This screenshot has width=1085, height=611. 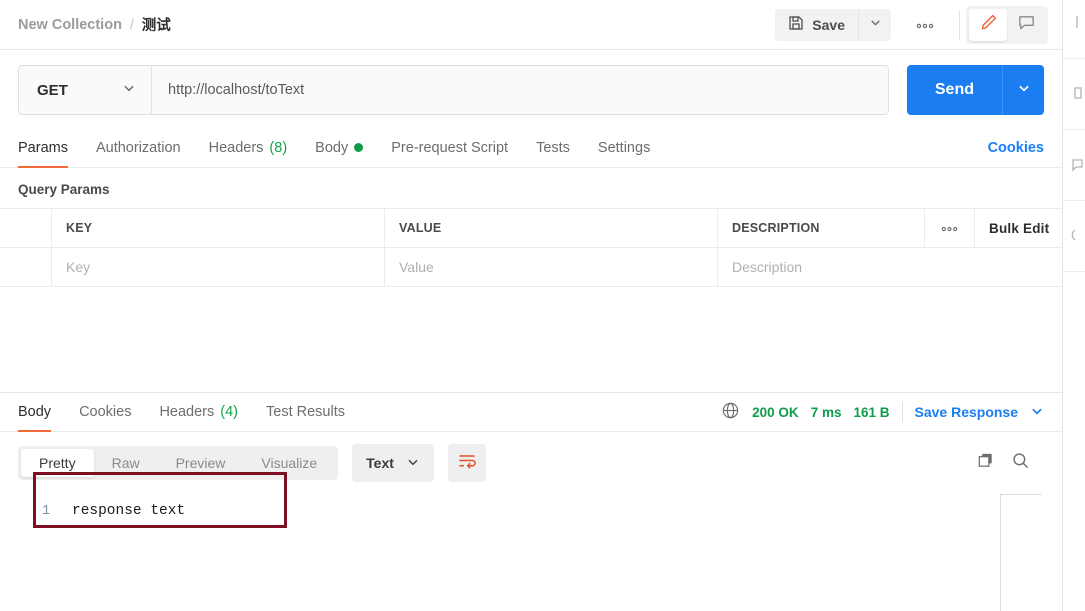 I want to click on copy-icon, so click(x=985, y=463).